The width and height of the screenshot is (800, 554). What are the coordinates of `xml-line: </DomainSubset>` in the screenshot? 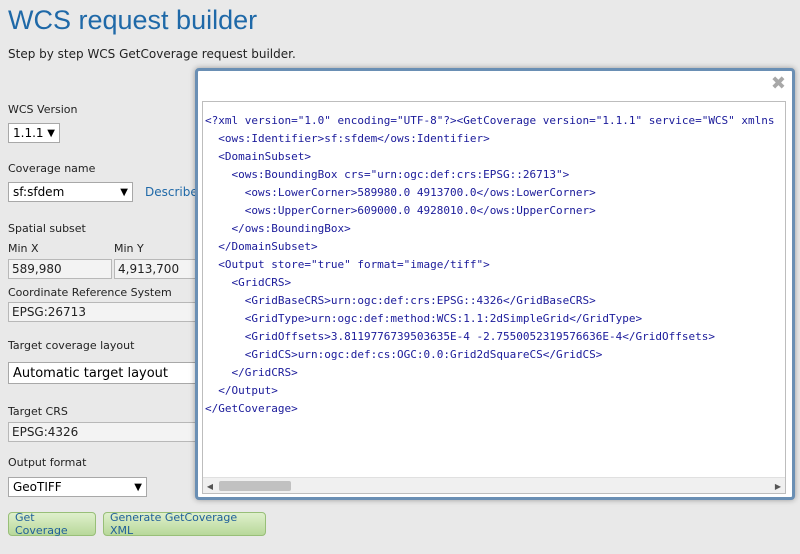 It's located at (261, 246).